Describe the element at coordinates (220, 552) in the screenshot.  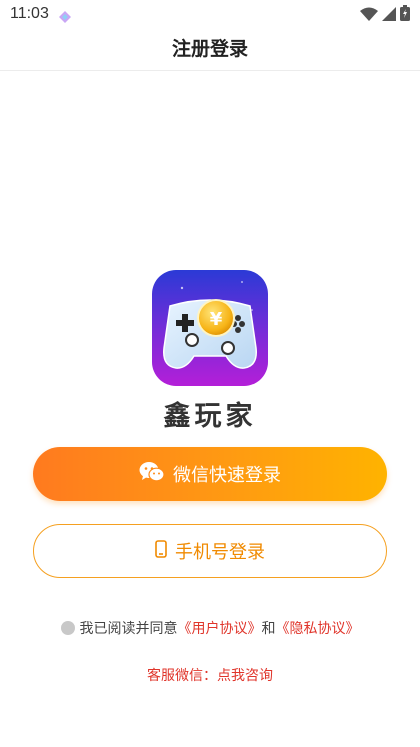
I see `phone-login-label: 手机号登录` at that location.